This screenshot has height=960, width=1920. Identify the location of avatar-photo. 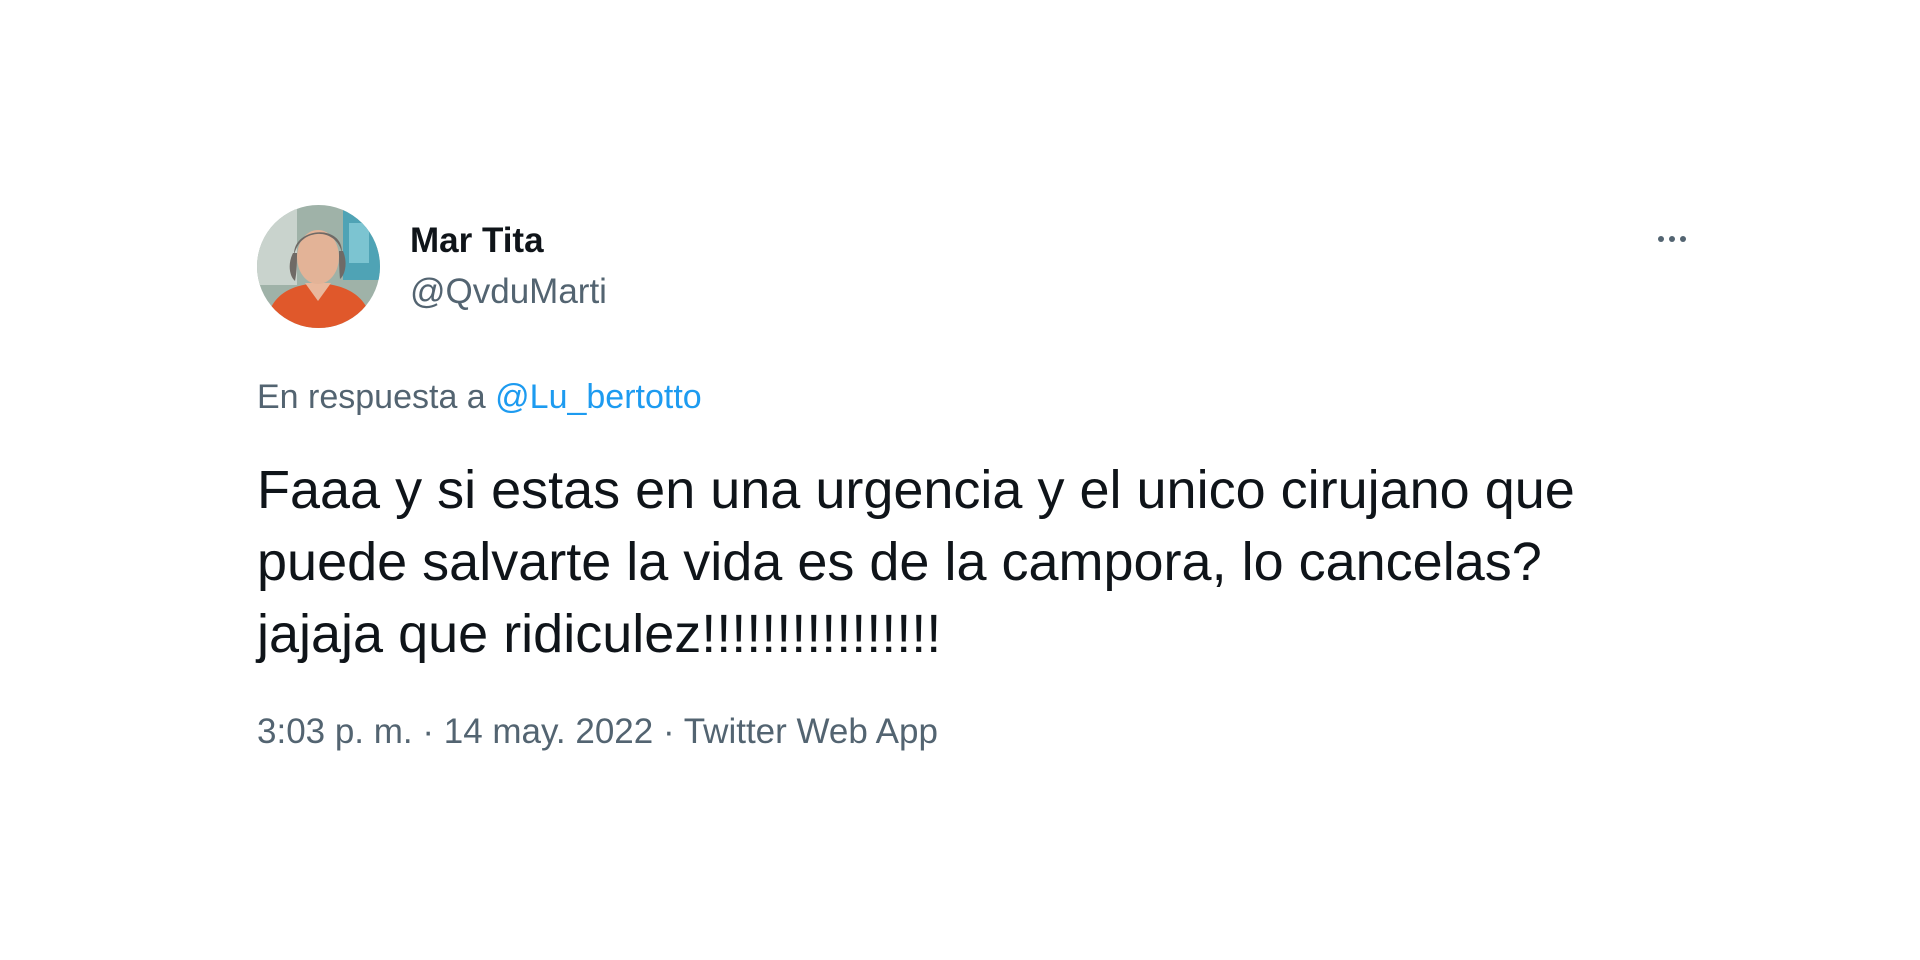
(318, 266).